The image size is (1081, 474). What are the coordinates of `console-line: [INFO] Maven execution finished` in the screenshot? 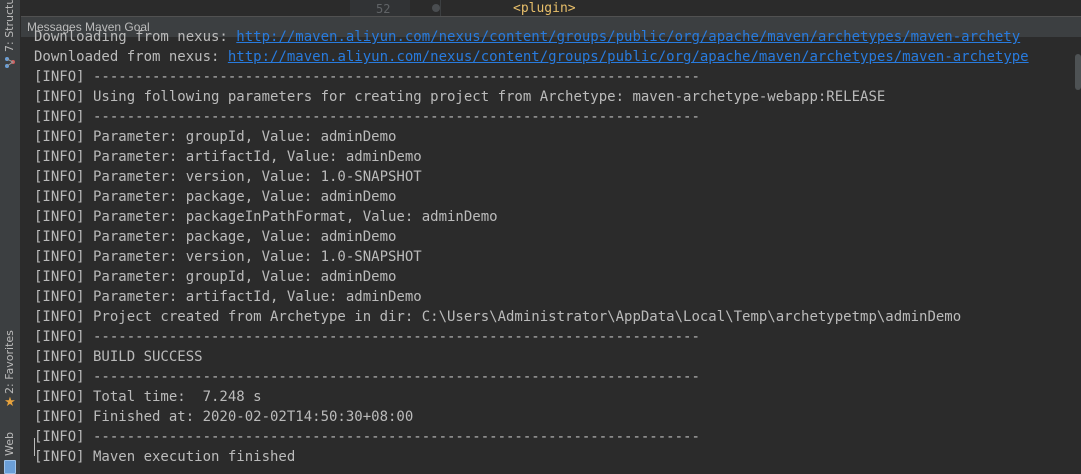 It's located at (165, 457).